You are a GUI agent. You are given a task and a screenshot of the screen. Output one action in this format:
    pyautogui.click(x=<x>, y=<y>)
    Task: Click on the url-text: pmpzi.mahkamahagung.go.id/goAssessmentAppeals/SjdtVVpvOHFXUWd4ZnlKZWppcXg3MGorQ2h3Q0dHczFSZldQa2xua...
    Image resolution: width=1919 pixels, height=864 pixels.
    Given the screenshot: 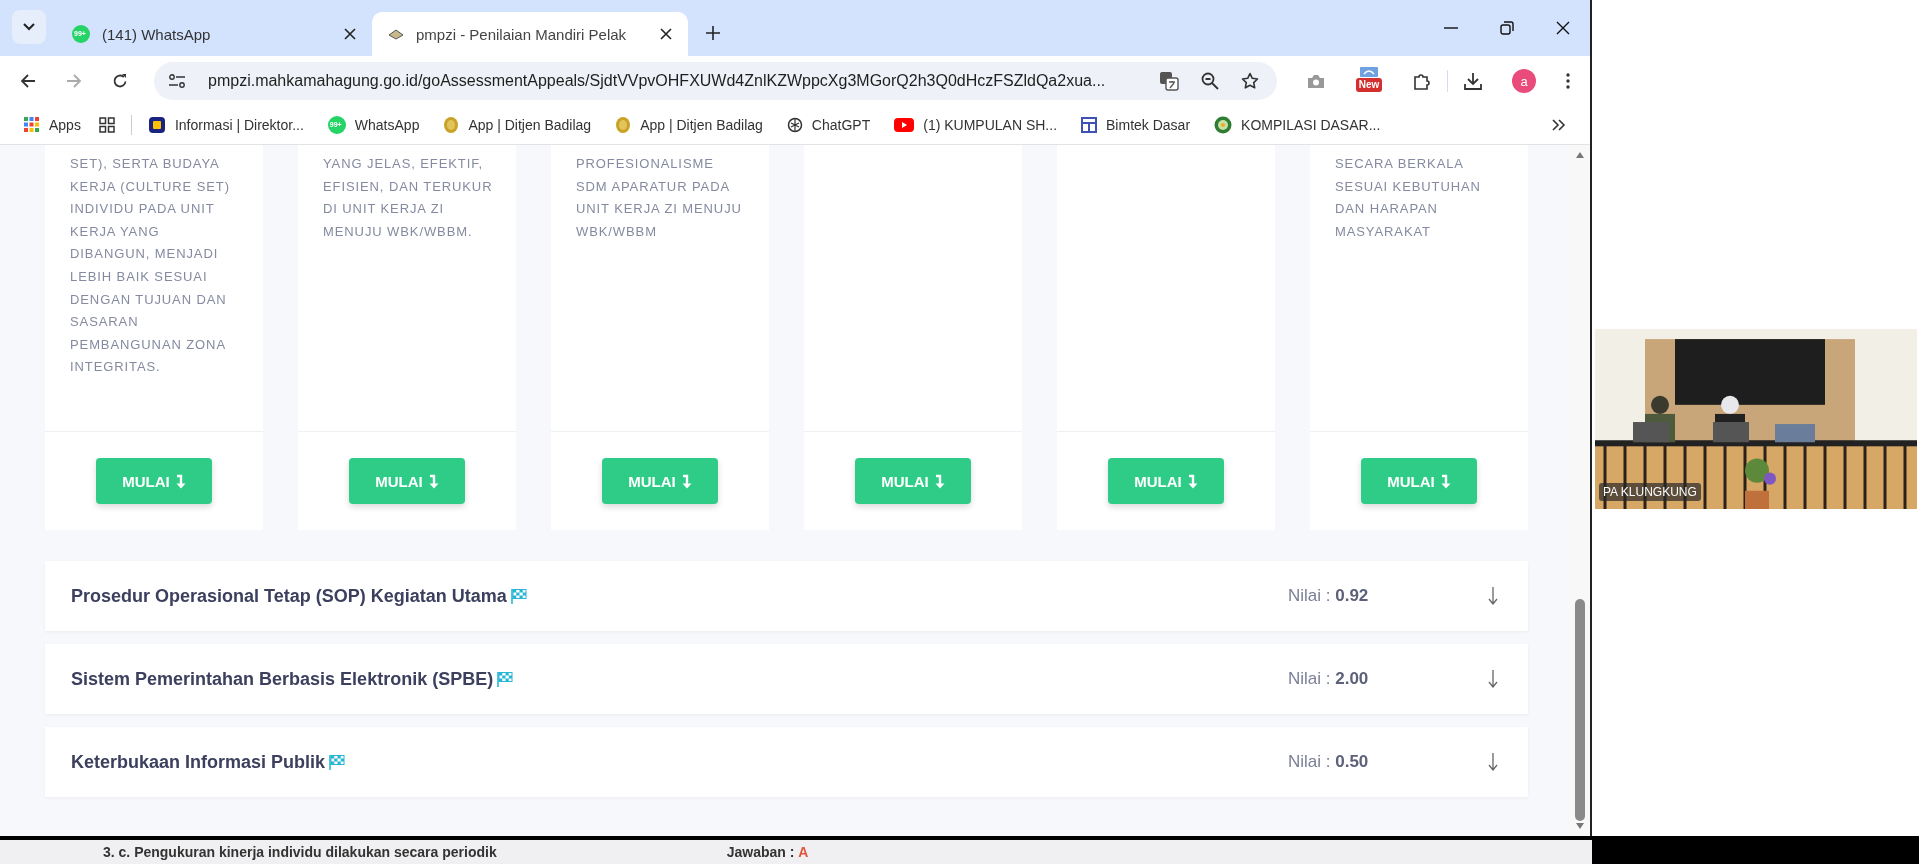 What is the action you would take?
    pyautogui.click(x=657, y=81)
    